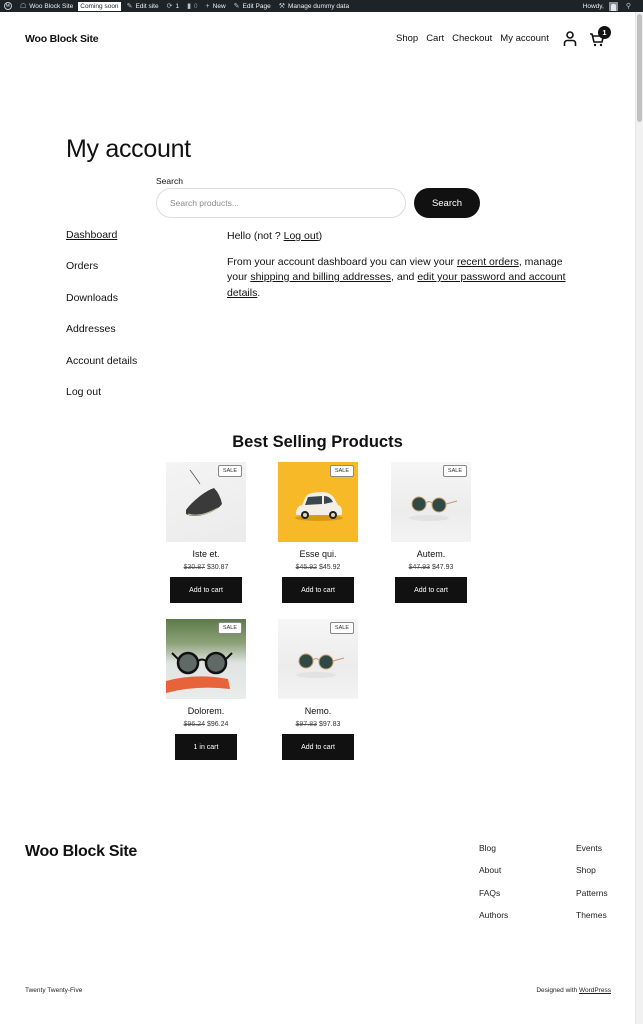  Describe the element at coordinates (8, 6) in the screenshot. I see `wordpress-logo-icon: W` at that location.